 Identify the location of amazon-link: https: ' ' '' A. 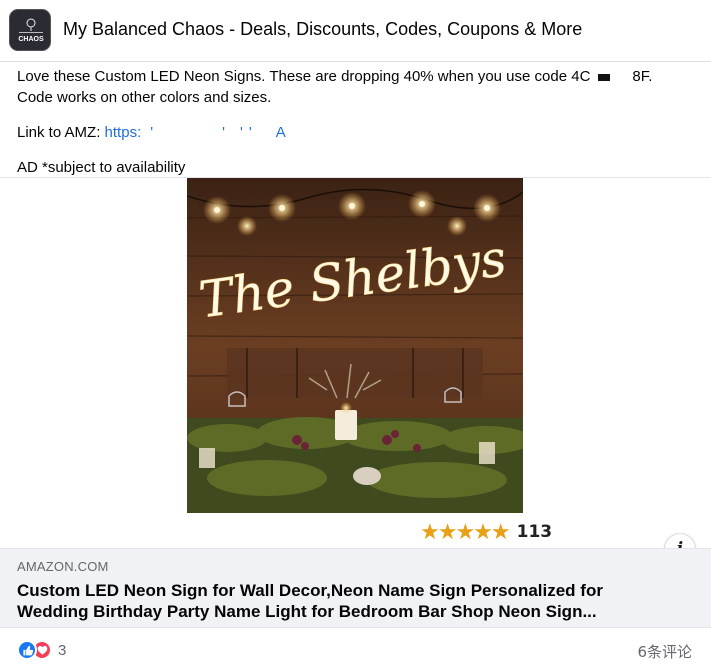
(195, 132).